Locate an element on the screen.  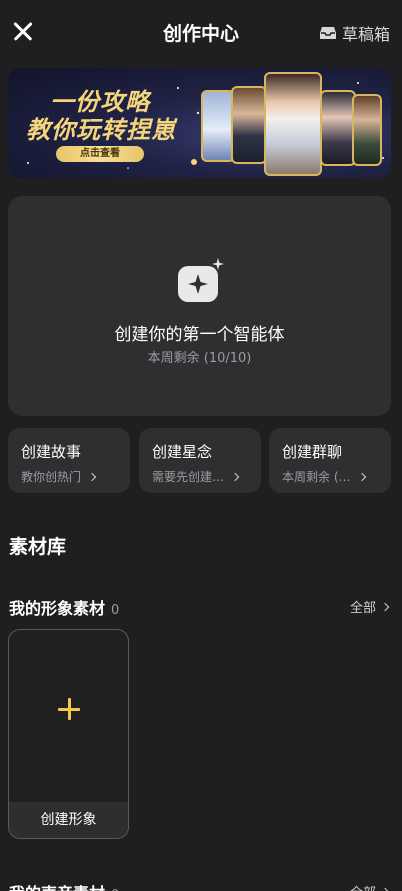
voice-assets-see-all: 全部 is located at coordinates (370, 886).